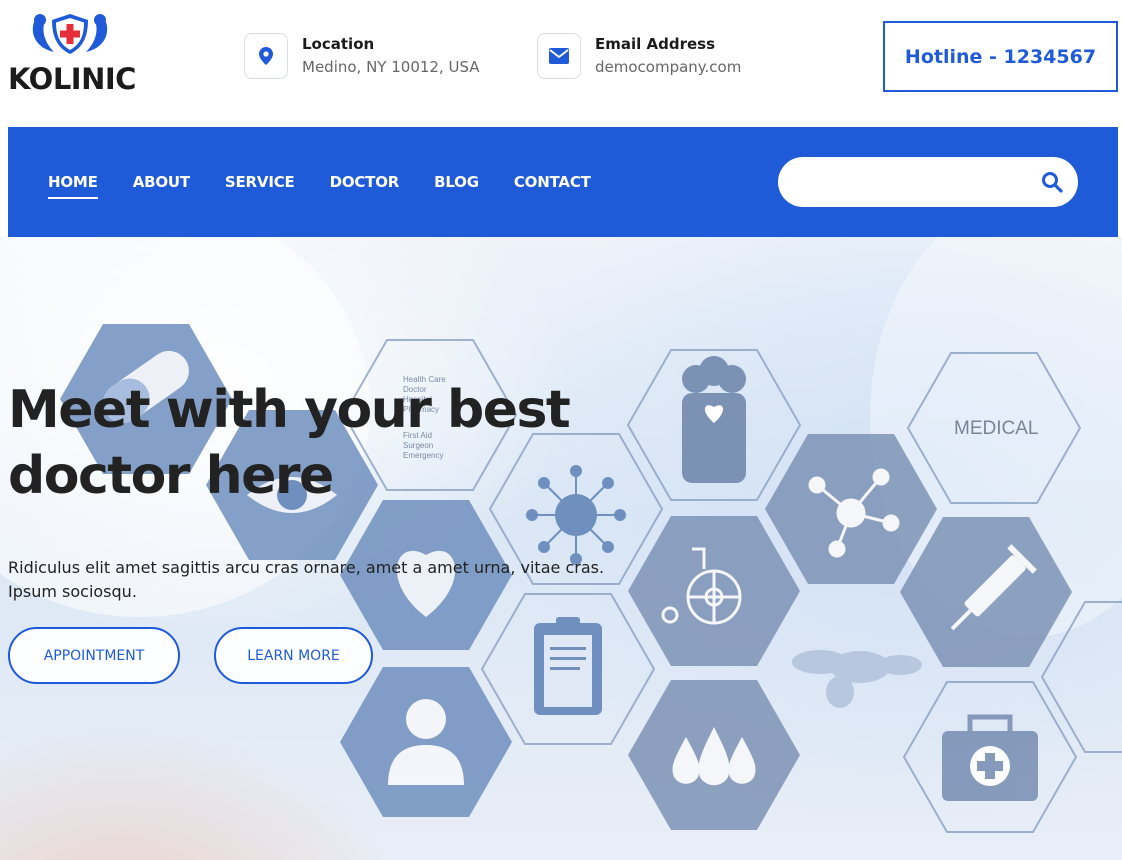 The height and width of the screenshot is (860, 1122). I want to click on logo: KOLINIC, so click(73, 54).